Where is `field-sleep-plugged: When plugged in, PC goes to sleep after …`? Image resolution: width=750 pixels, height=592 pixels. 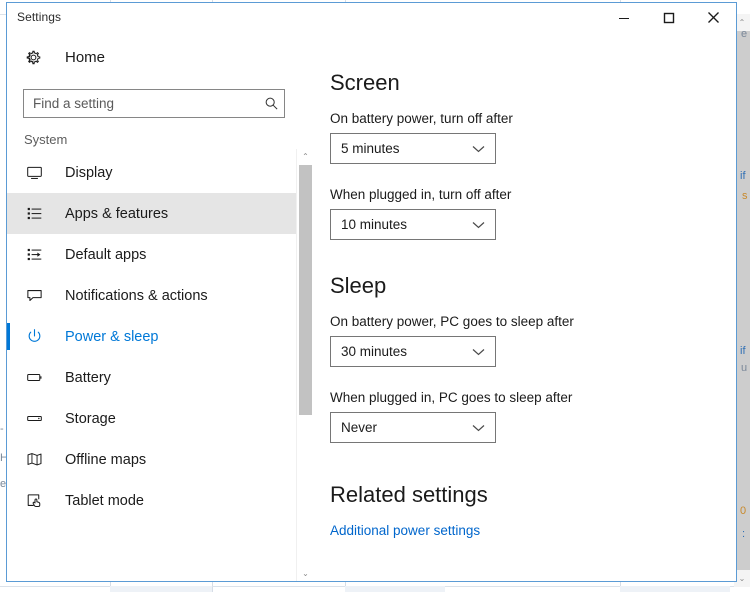
field-sleep-plugged: When plugged in, PC goes to sleep after … is located at coordinates (533, 417).